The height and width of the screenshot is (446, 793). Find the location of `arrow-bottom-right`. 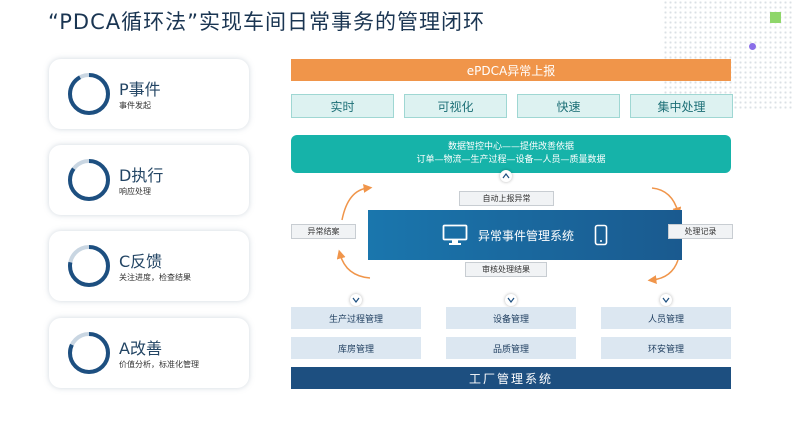

arrow-bottom-right is located at coordinates (663, 272).